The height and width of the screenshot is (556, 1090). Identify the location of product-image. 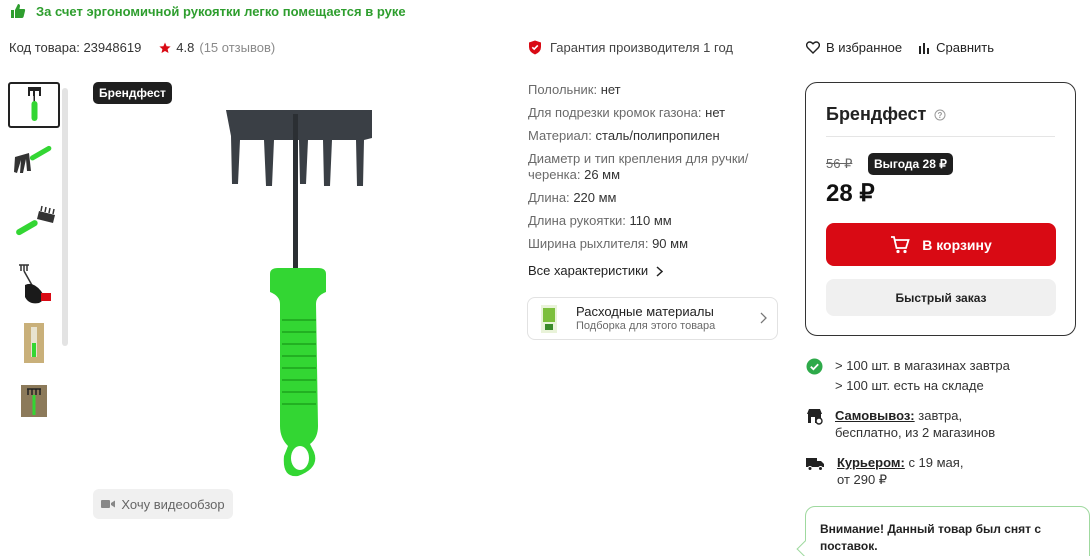
(298, 294).